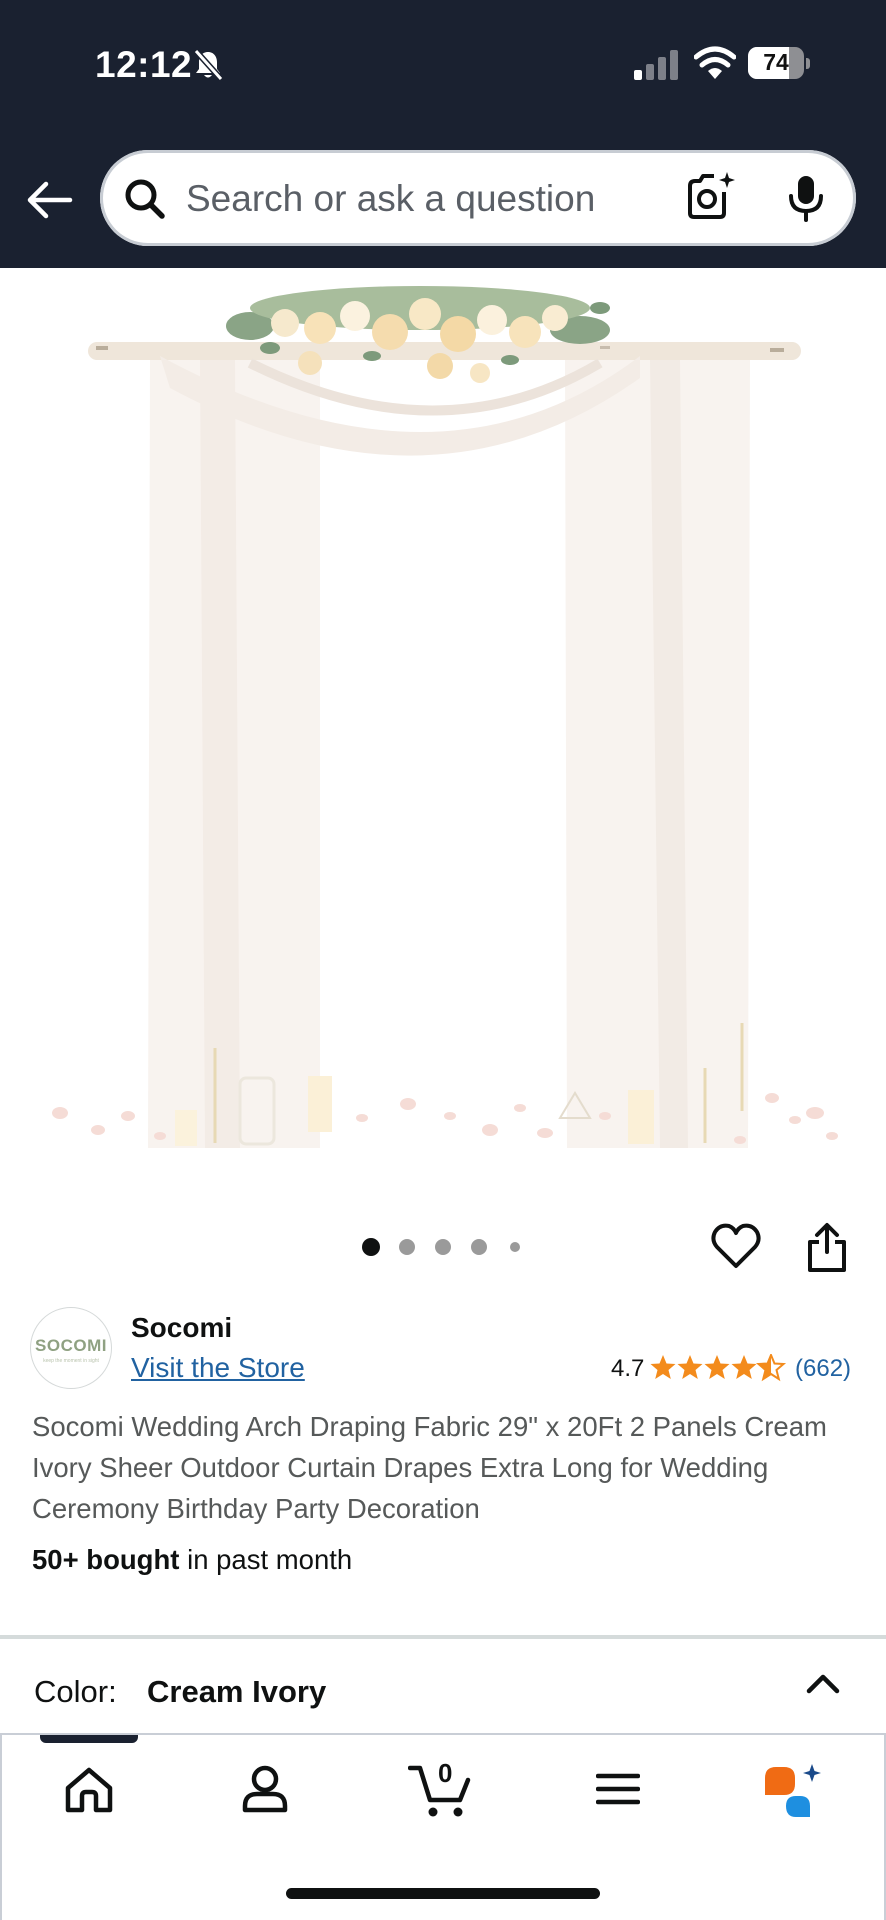 The height and width of the screenshot is (1920, 886). What do you see at coordinates (218, 1368) in the screenshot?
I see `visit-store-link: Visit the Store` at bounding box center [218, 1368].